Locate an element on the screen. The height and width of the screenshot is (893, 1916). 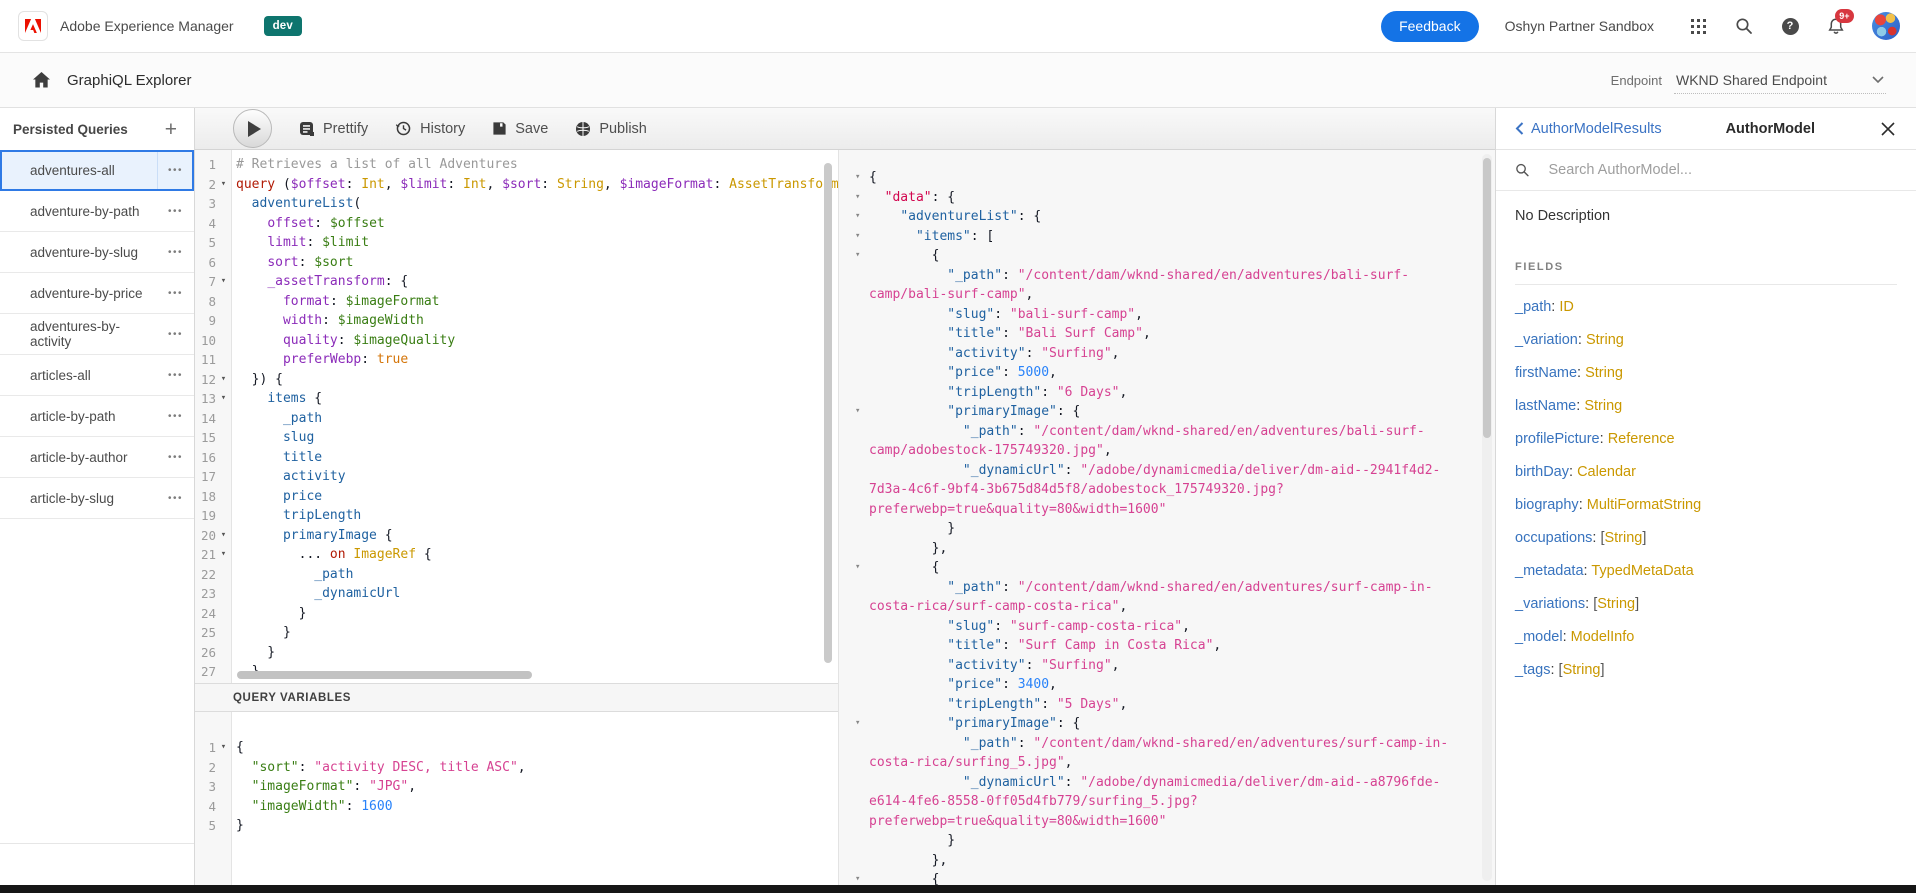
field-type: MultiFormatString is located at coordinates (1644, 505).